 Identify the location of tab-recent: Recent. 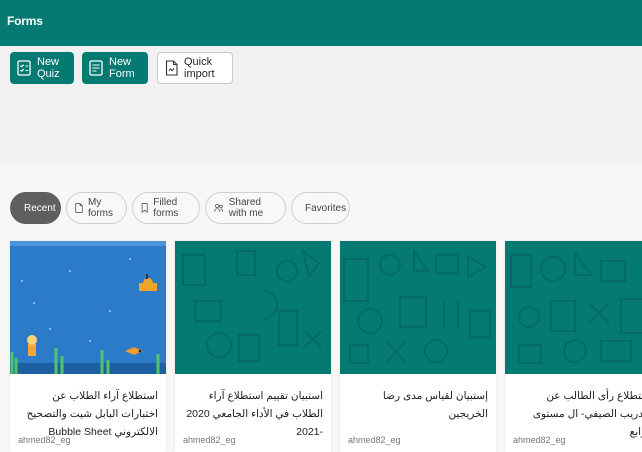
(35, 208).